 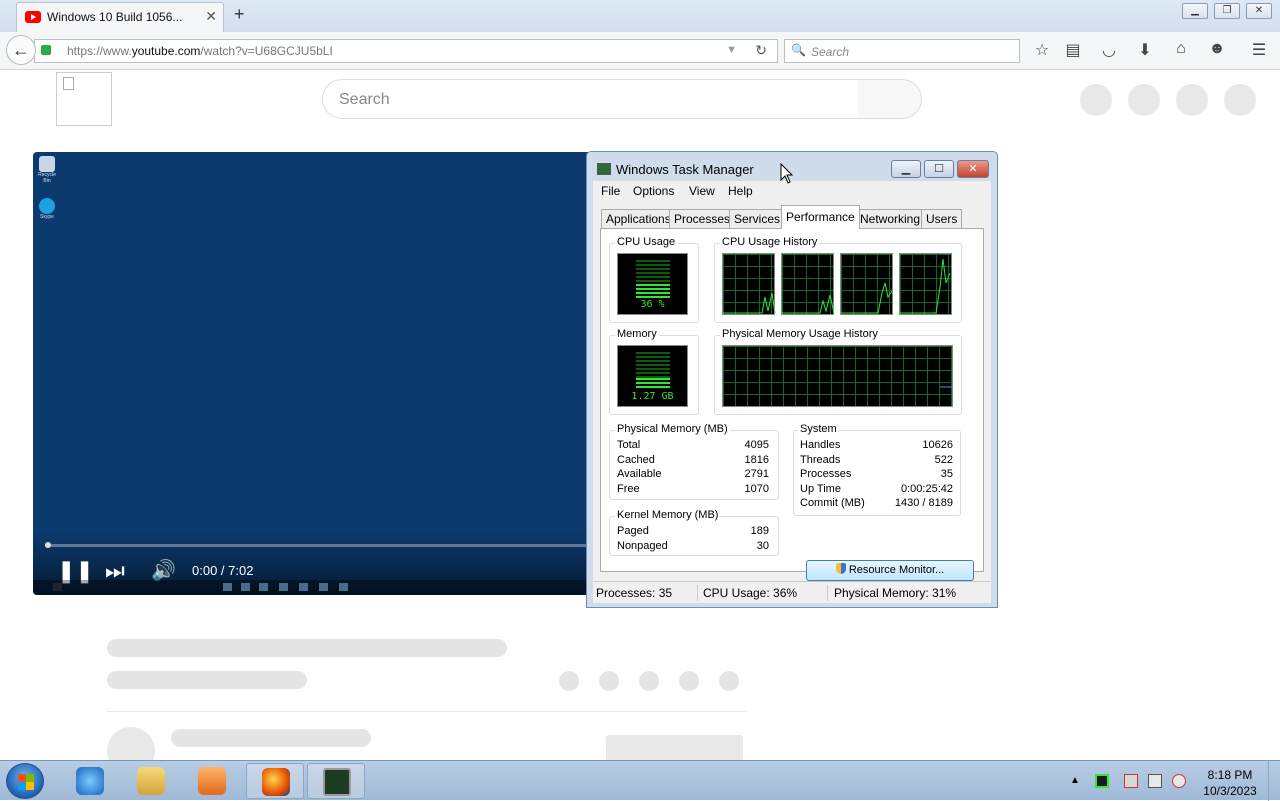 What do you see at coordinates (927, 489) in the screenshot?
I see `sys-uptime-value: 0:00:25:42` at bounding box center [927, 489].